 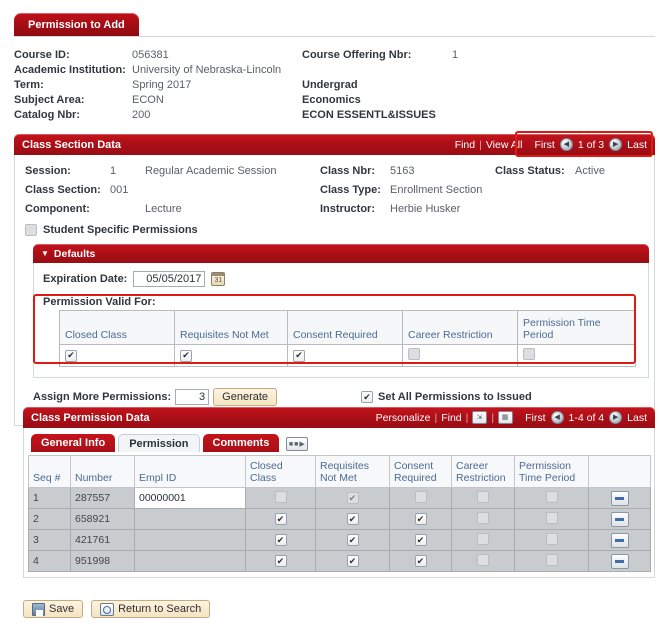 I want to click on page-tab-bar: Permission to Add, so click(x=334, y=25).